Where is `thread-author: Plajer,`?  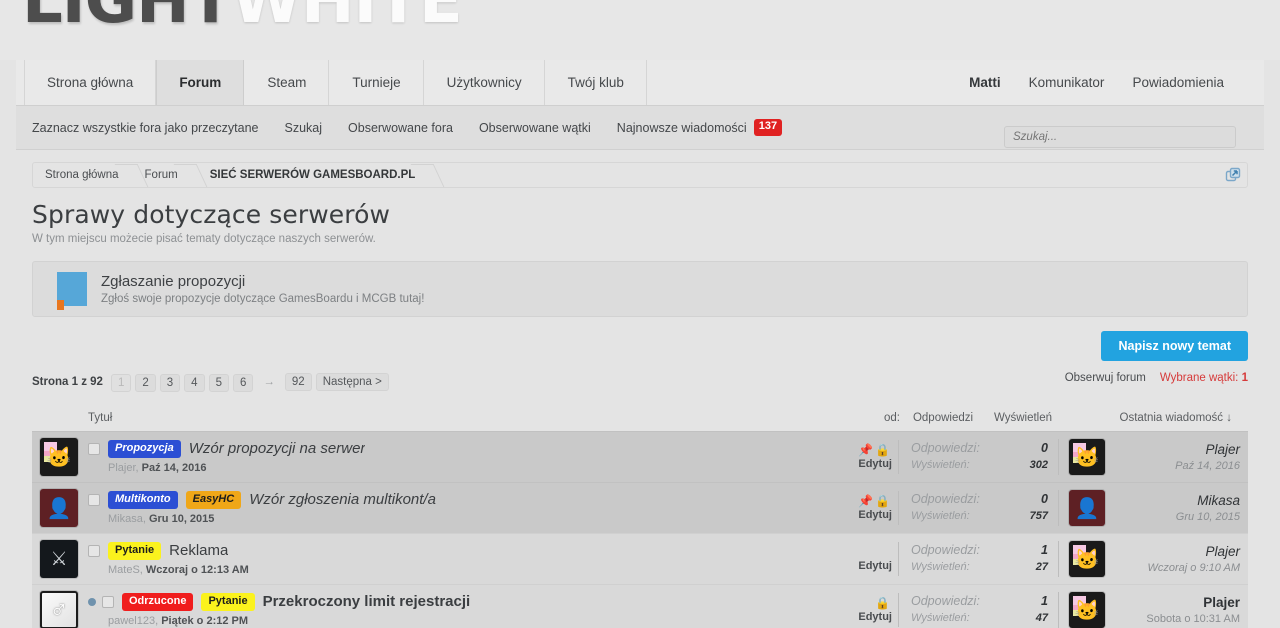
thread-author: Plajer, is located at coordinates (123, 468).